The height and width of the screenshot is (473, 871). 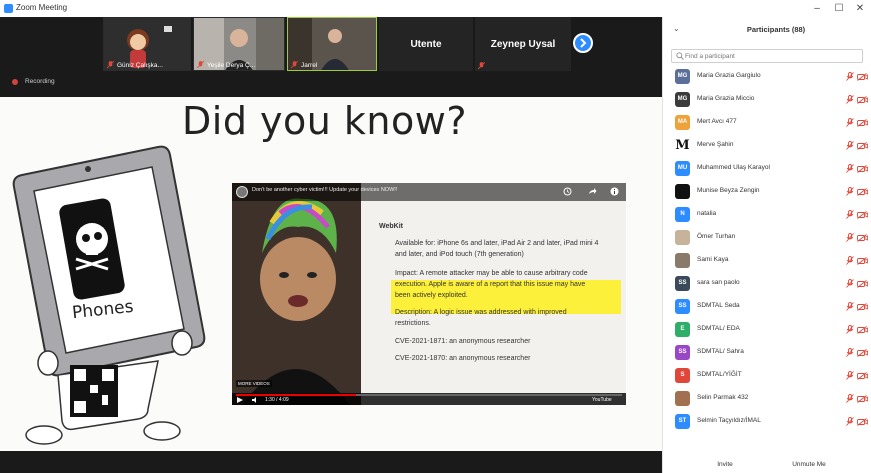 What do you see at coordinates (716, 236) in the screenshot?
I see `participant-name: Ömer Turhan` at bounding box center [716, 236].